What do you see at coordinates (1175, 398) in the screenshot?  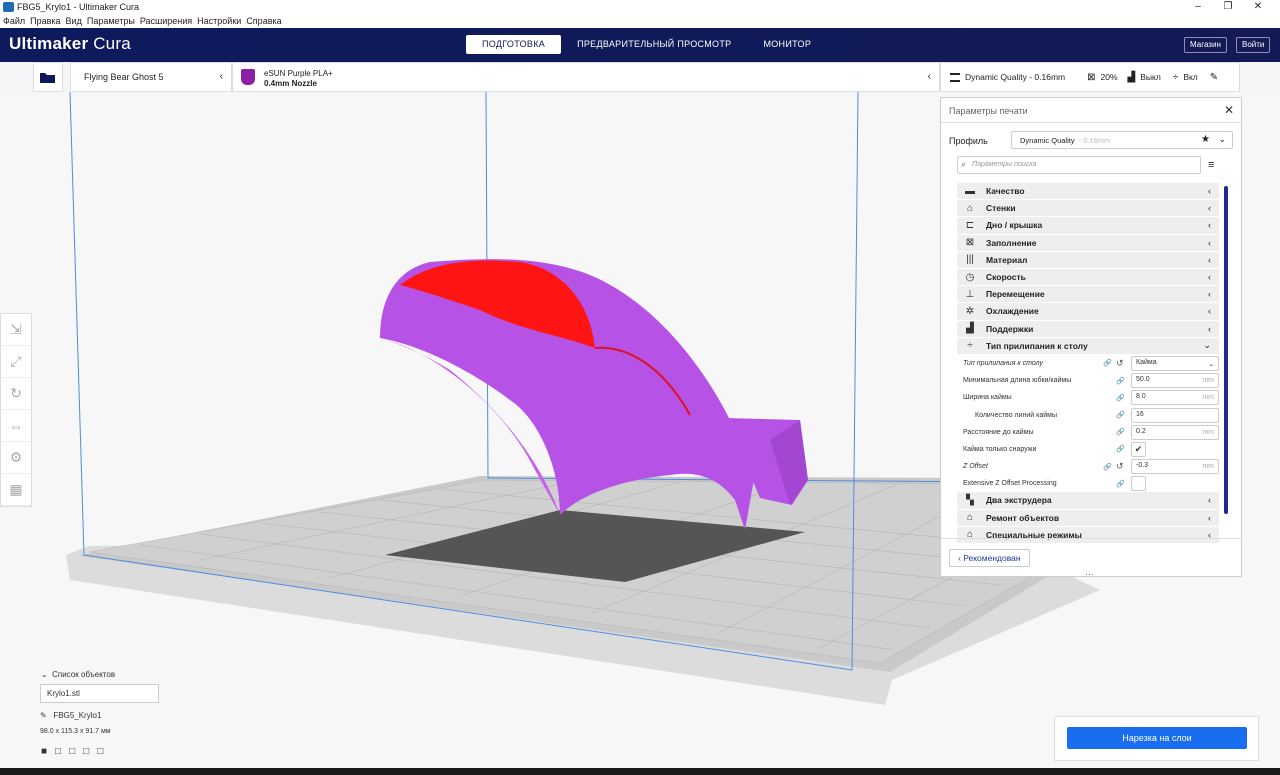 I see `setting-input: 8.0 mm` at bounding box center [1175, 398].